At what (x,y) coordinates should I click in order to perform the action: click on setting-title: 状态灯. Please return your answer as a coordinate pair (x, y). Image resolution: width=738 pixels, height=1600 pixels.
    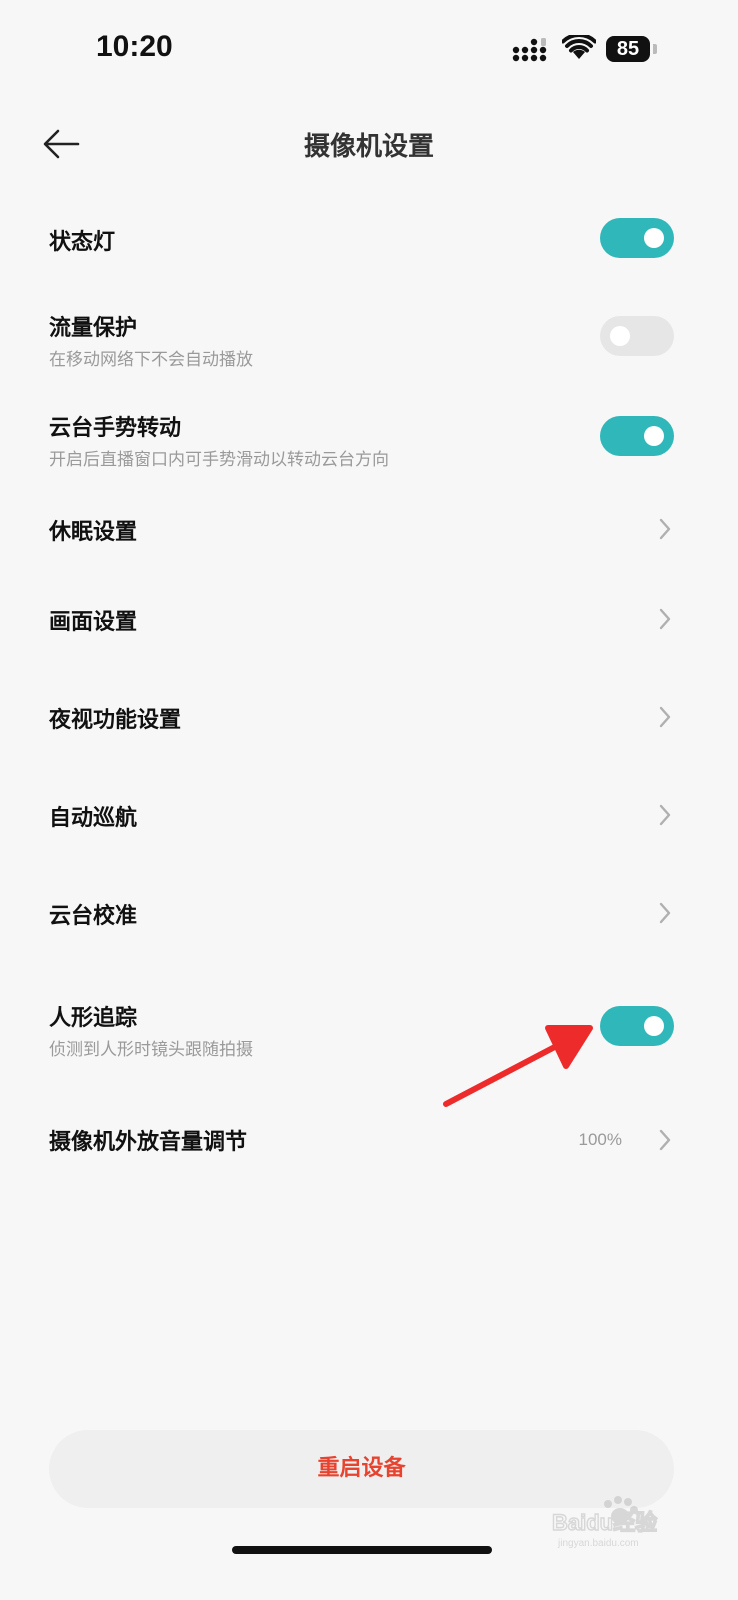
    Looking at the image, I should click on (82, 242).